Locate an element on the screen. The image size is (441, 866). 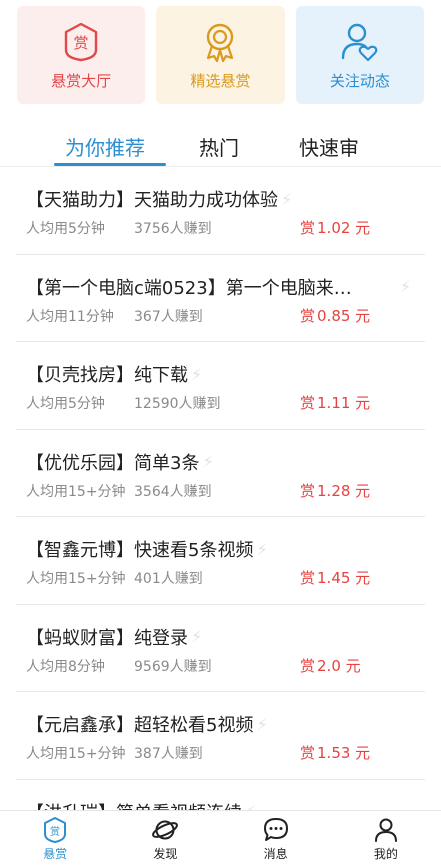
card-follow-updates: 关注动态 is located at coordinates (359, 55).